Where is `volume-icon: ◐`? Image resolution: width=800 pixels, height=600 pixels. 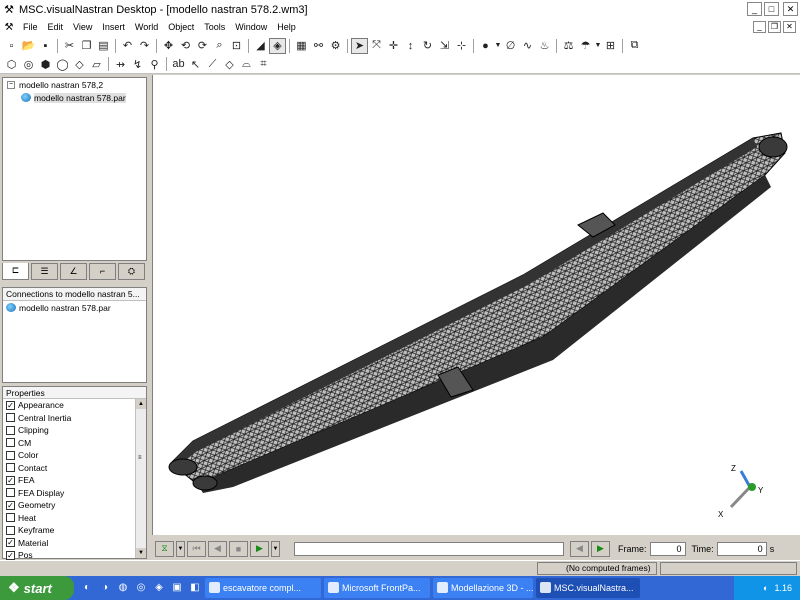 volume-icon: ◐ is located at coordinates (765, 588).